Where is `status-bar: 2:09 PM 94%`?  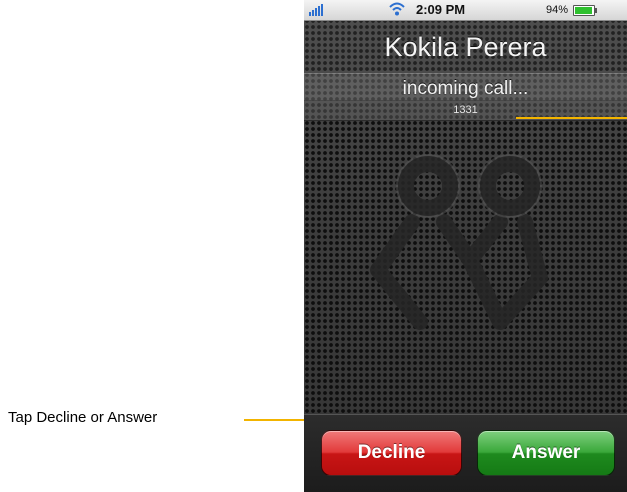 status-bar: 2:09 PM 94% is located at coordinates (465, 10).